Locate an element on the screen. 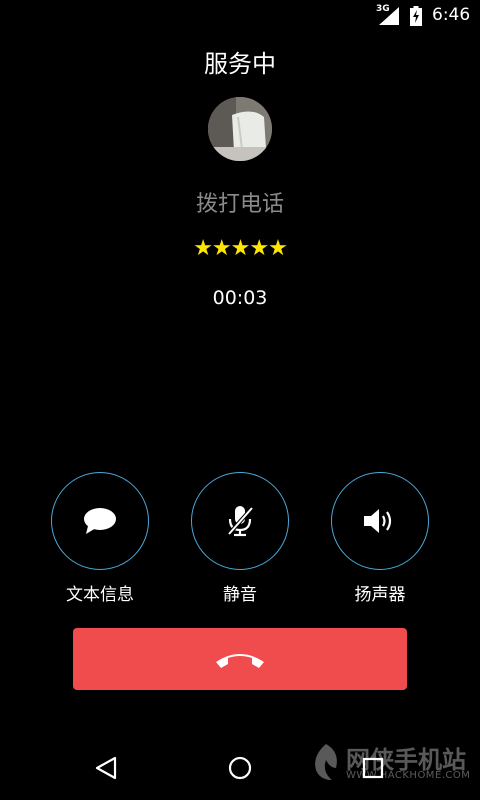 The width and height of the screenshot is (480, 800). back-icon is located at coordinates (106, 768).